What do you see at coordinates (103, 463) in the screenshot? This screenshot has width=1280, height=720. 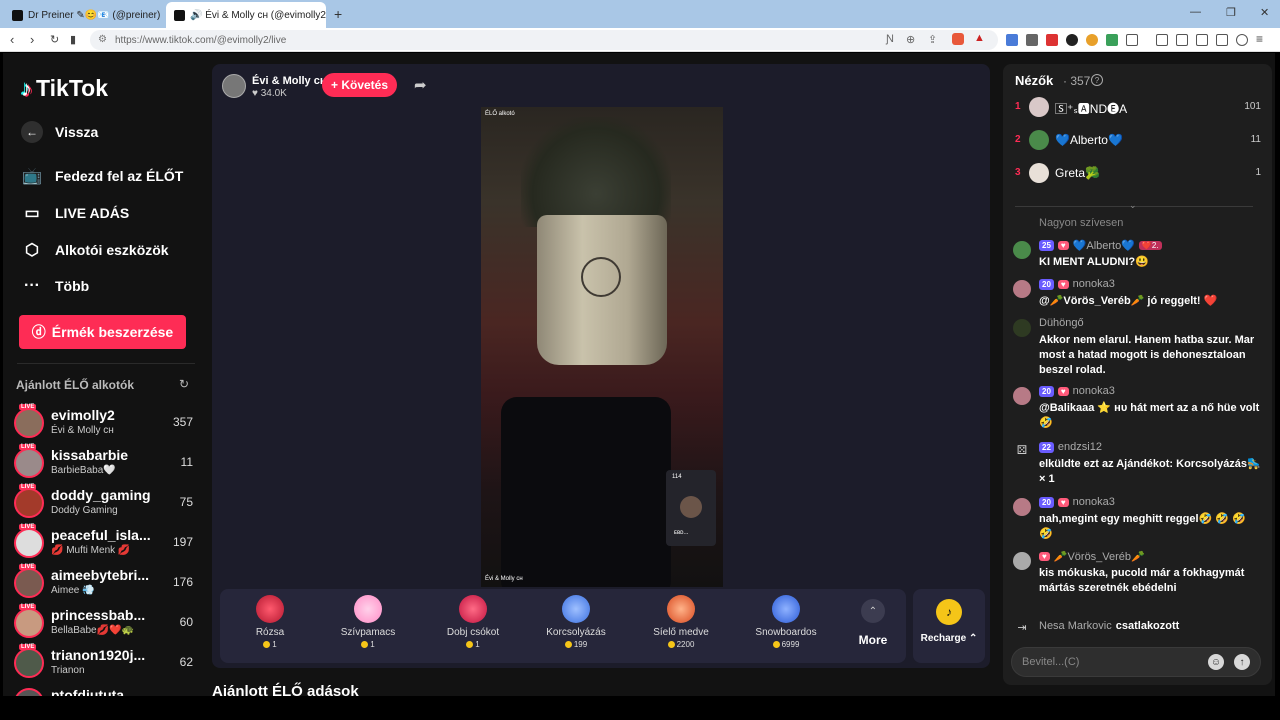 I see `creator-item: LIVE kissabarbie BarbieBaba🤍 11` at bounding box center [103, 463].